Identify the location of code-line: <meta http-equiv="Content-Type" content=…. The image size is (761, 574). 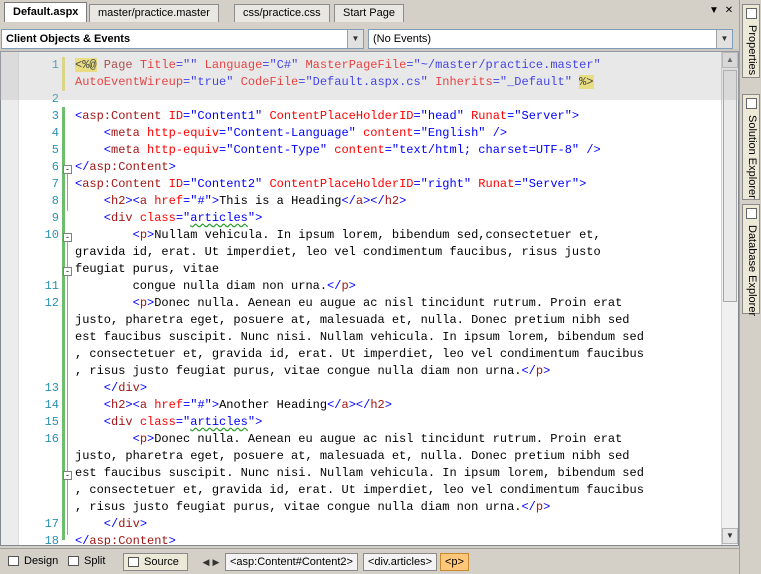
(395, 150).